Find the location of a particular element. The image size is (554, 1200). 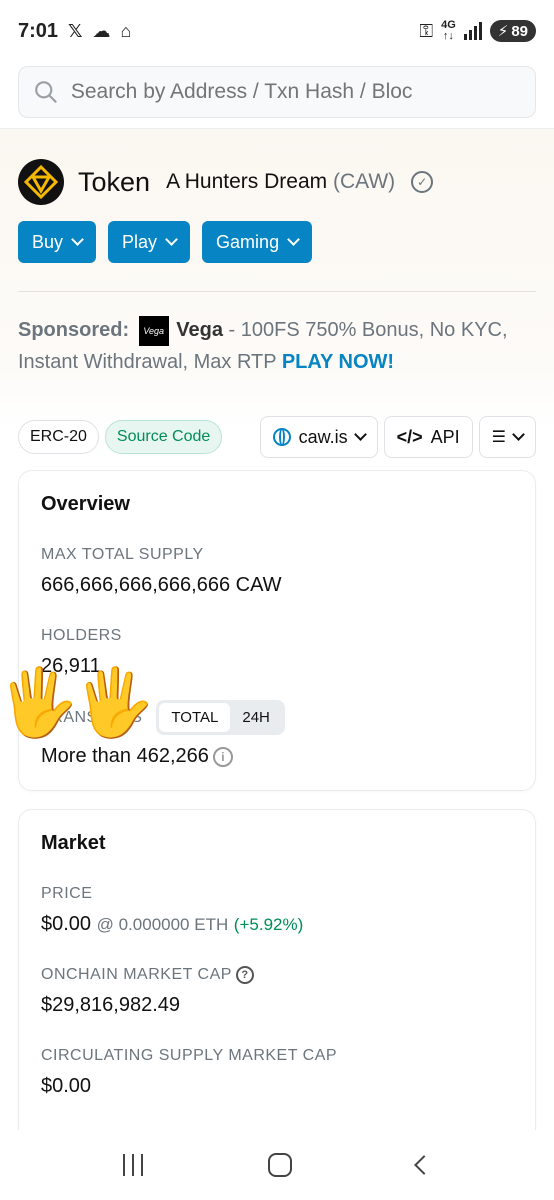

buy-button: Buy is located at coordinates (57, 242).